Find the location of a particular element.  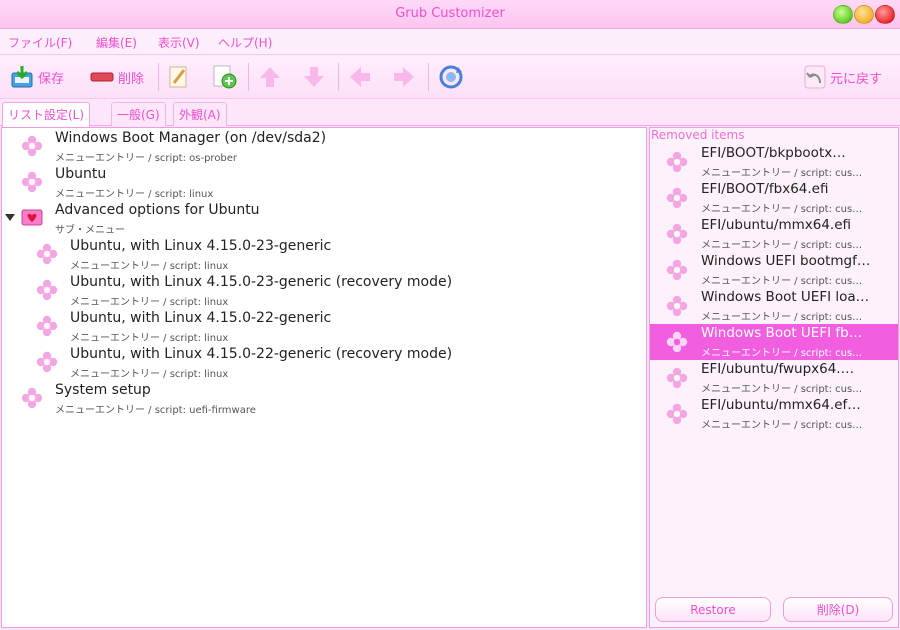

window-title: Grub Customizer is located at coordinates (450, 13).